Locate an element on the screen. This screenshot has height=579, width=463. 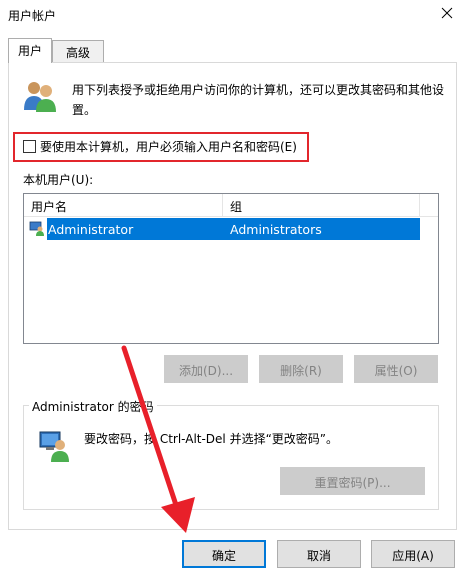
apply-button: 应用(A) is located at coordinates (413, 554).